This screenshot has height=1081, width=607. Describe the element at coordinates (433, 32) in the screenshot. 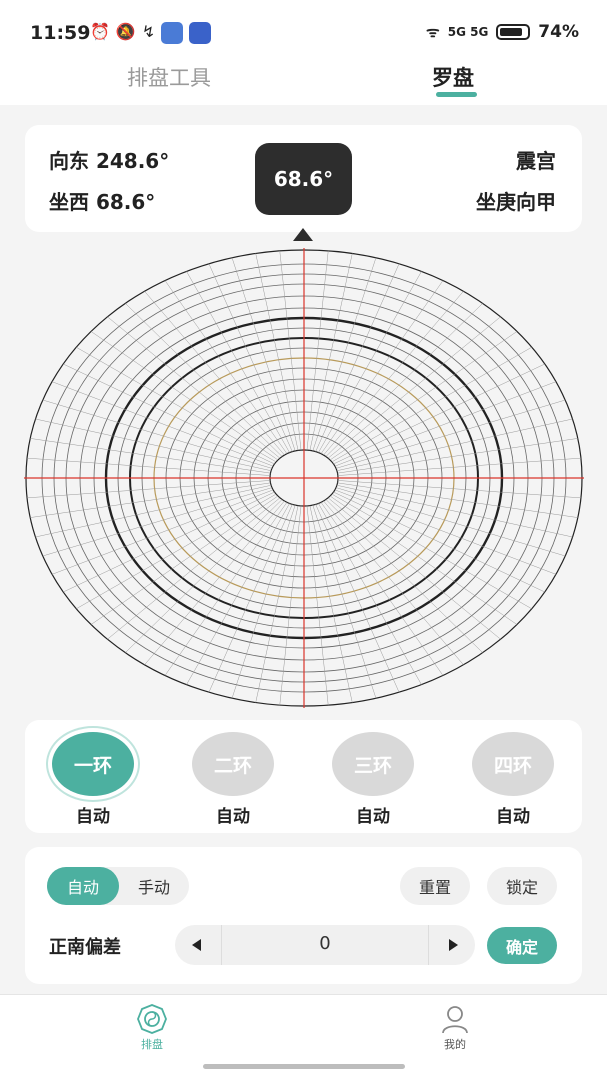

I see `wifi-icon: ᯤ` at that location.